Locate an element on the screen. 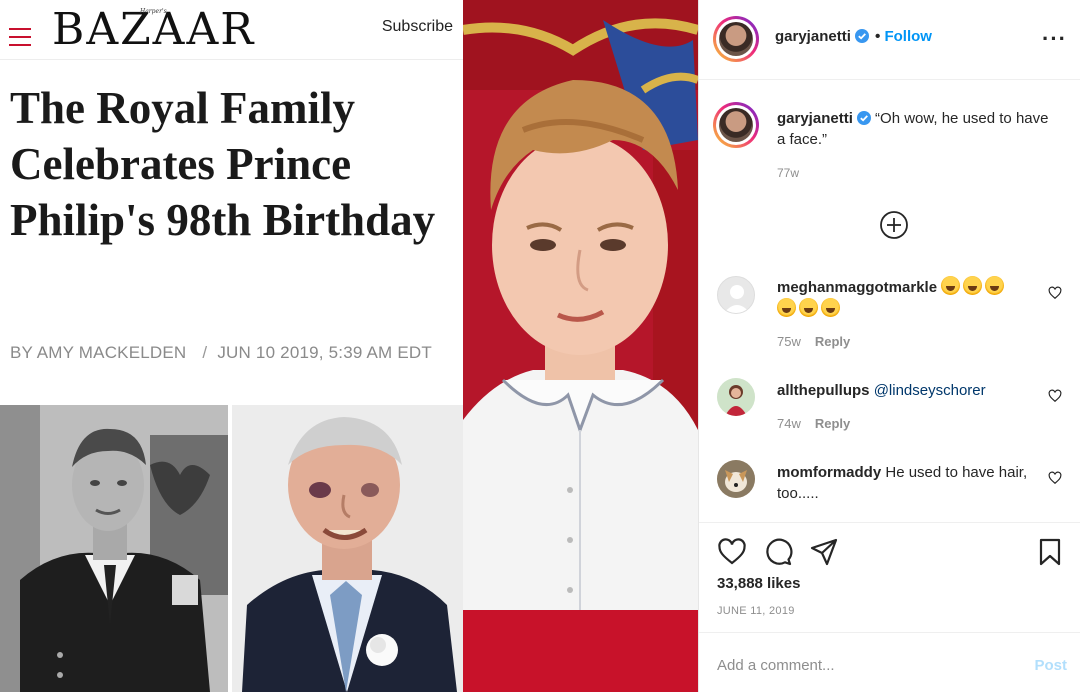 This screenshot has height=692, width=1080. heart-icon is located at coordinates (732, 552).